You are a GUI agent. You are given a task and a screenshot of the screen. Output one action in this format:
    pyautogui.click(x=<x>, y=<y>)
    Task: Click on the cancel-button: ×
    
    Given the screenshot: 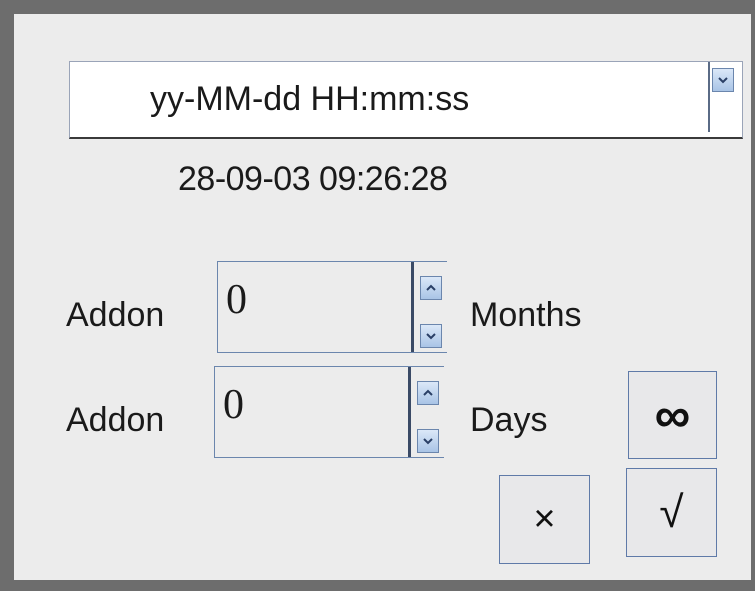 What is the action you would take?
    pyautogui.click(x=544, y=519)
    